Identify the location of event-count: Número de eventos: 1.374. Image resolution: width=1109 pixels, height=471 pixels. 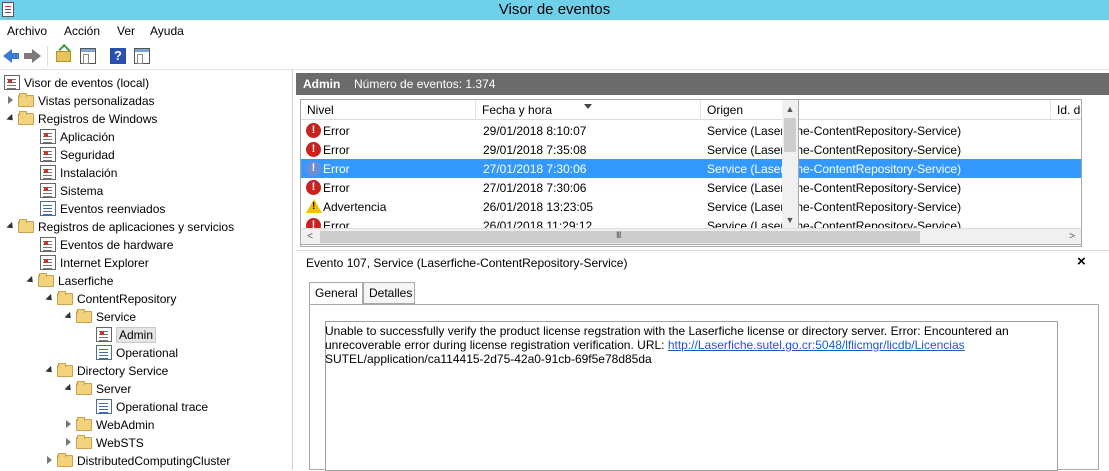
(425, 84).